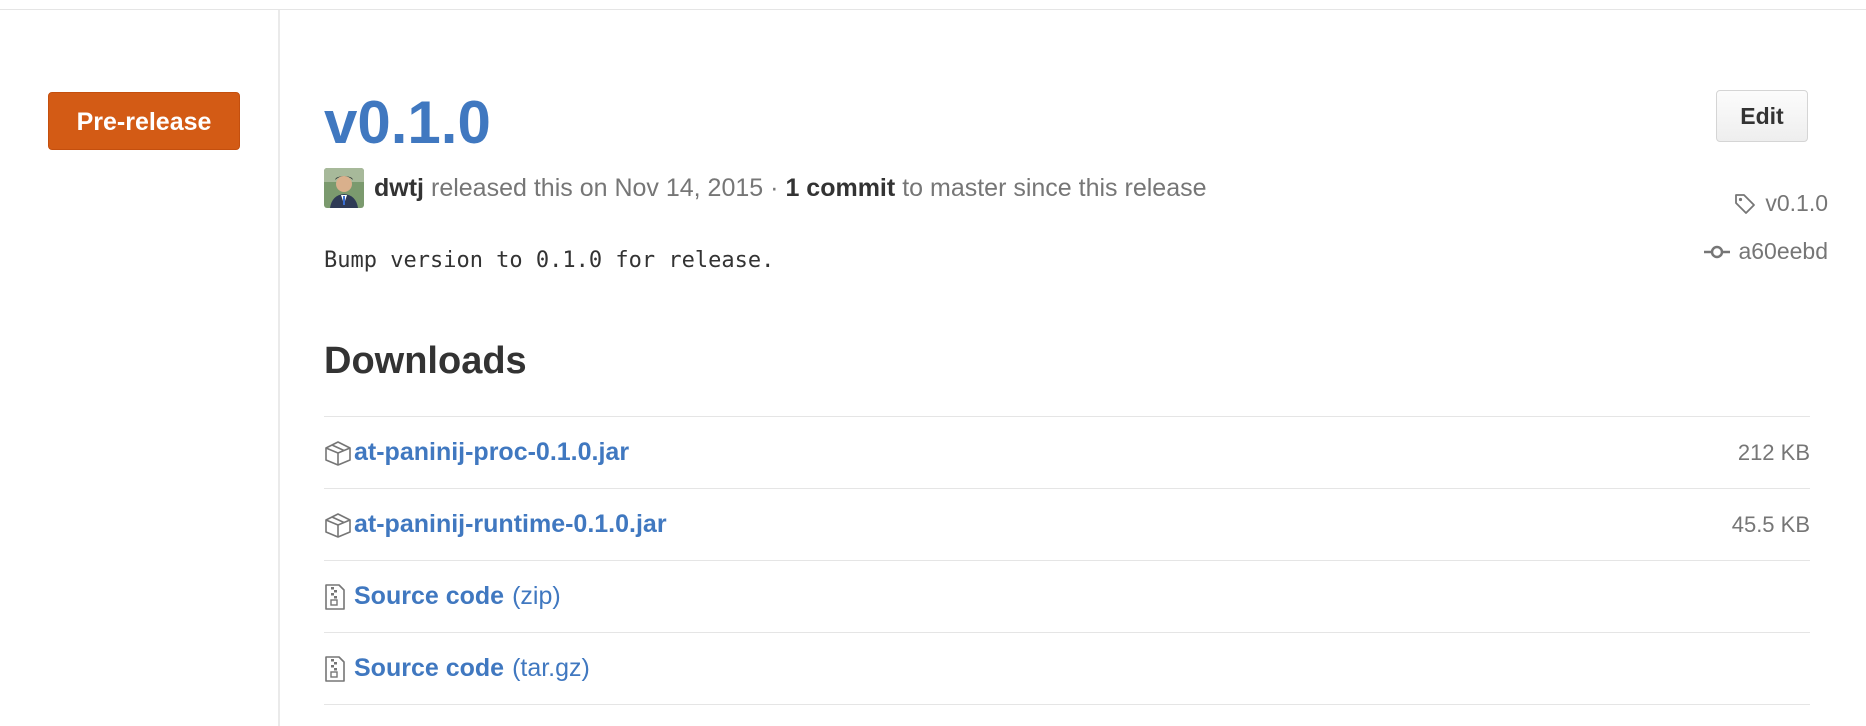  I want to click on released-text: released this on Nov 14, 2015 ·, so click(605, 187).